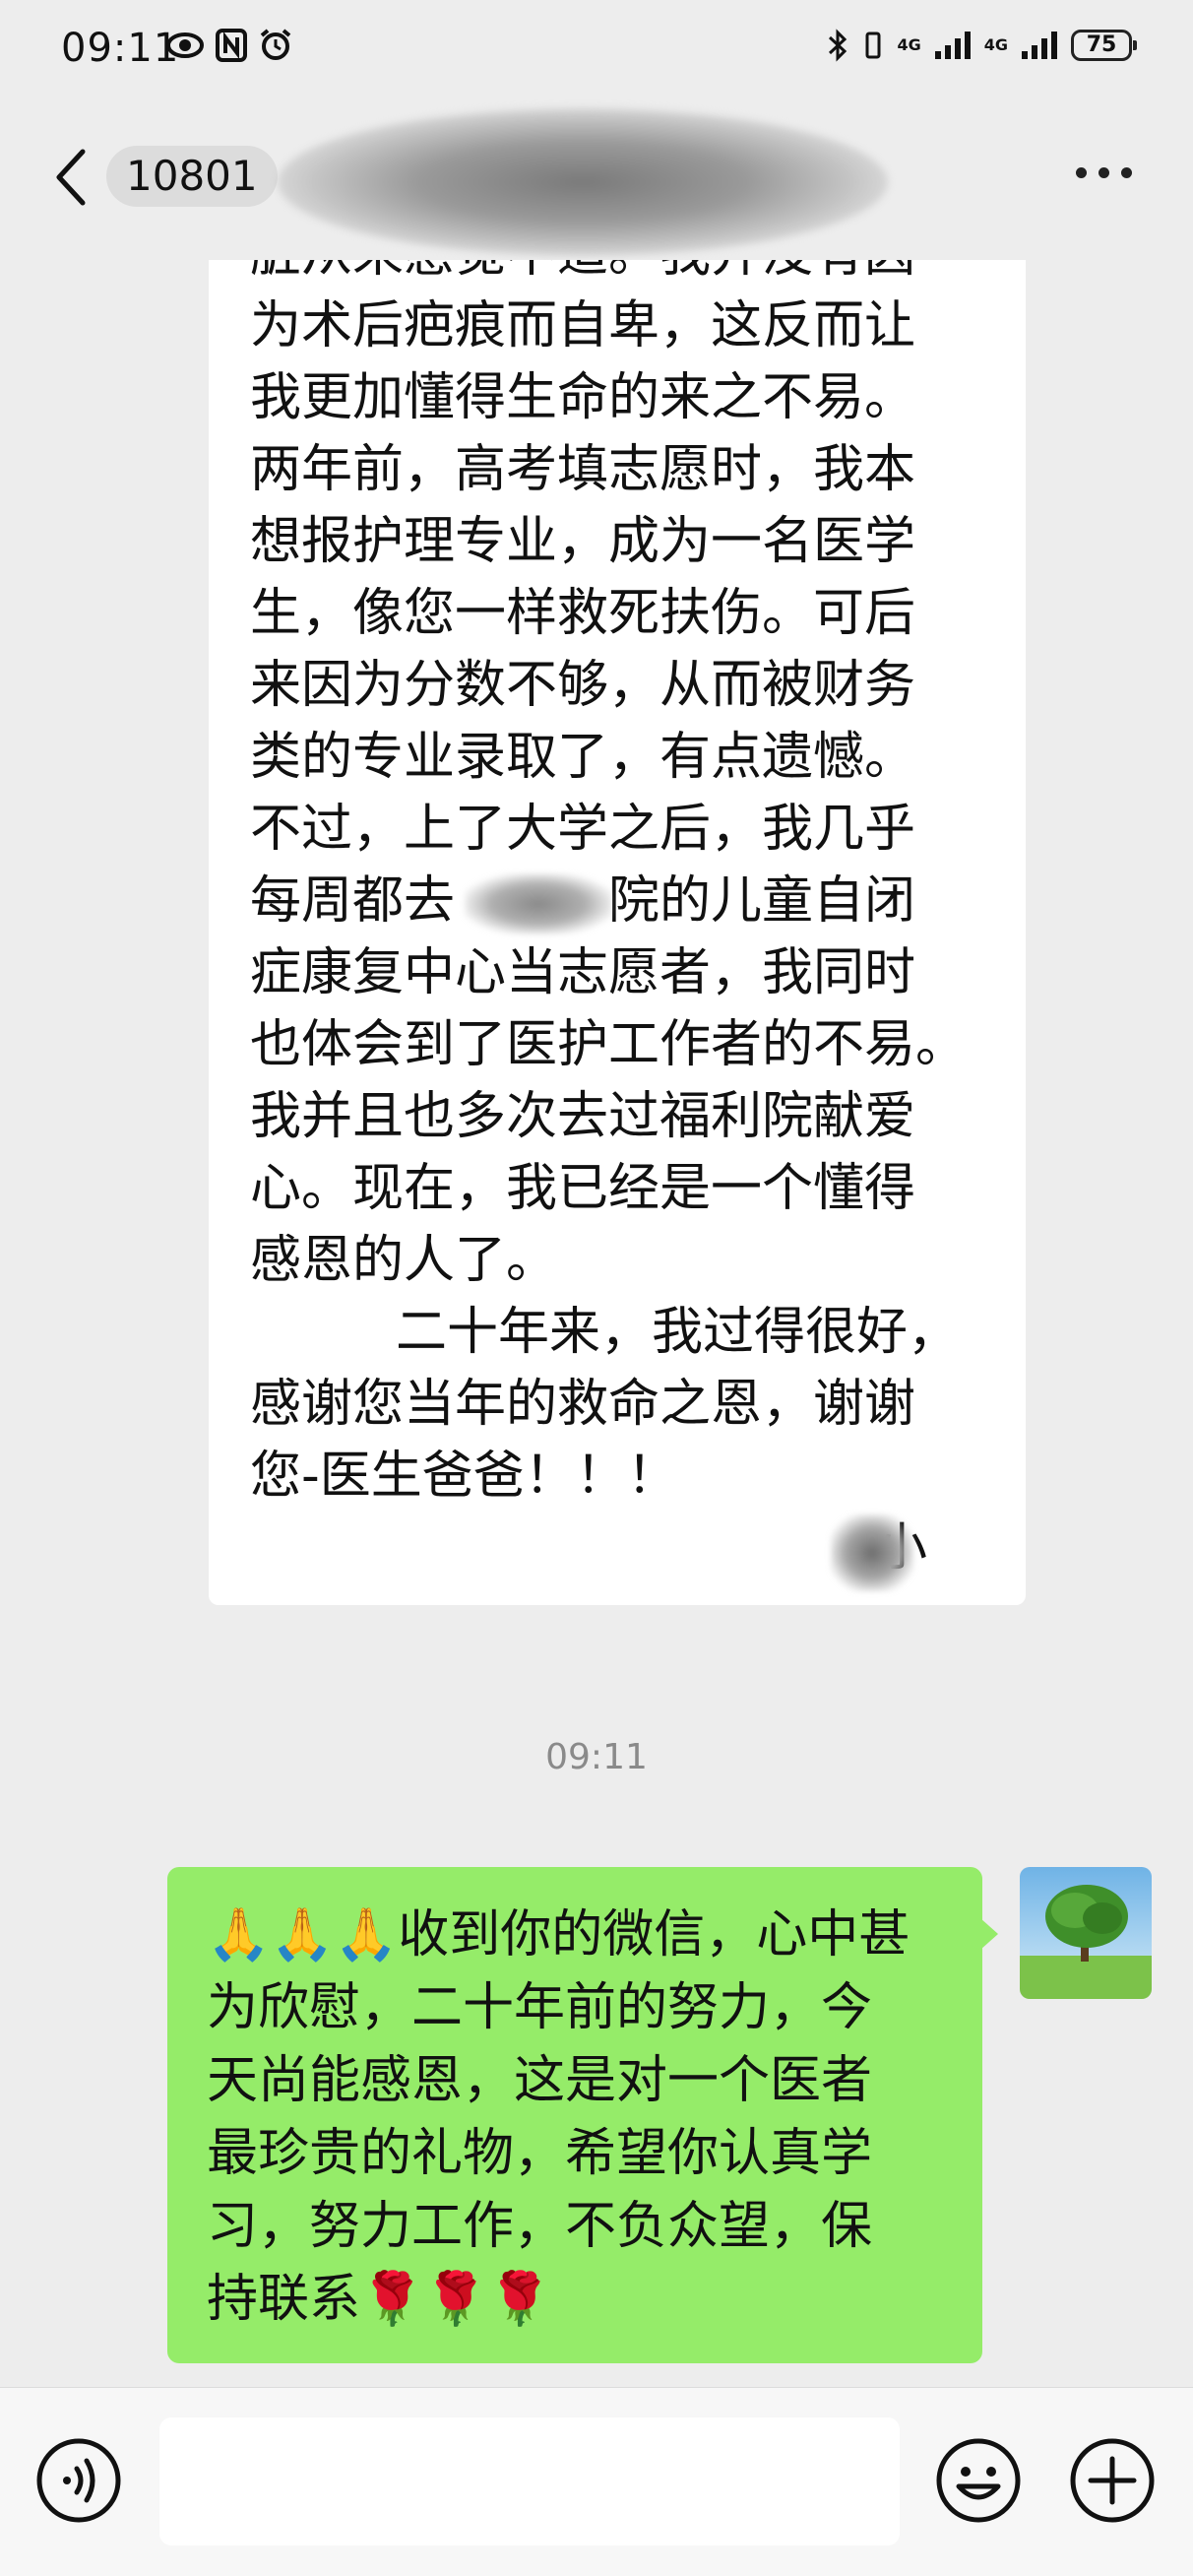 The width and height of the screenshot is (1193, 2576). What do you see at coordinates (873, 45) in the screenshot?
I see `vibrate-icon` at bounding box center [873, 45].